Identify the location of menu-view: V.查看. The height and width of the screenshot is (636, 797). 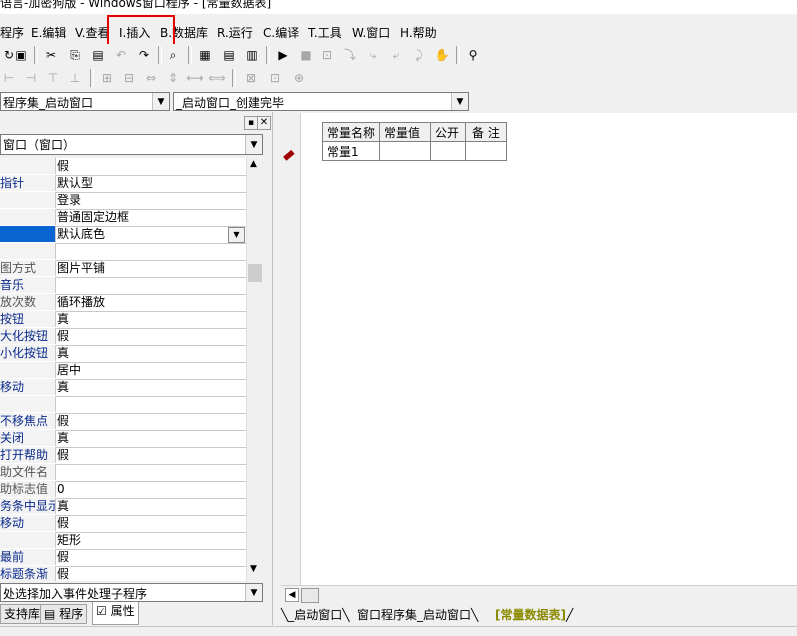
(92, 32).